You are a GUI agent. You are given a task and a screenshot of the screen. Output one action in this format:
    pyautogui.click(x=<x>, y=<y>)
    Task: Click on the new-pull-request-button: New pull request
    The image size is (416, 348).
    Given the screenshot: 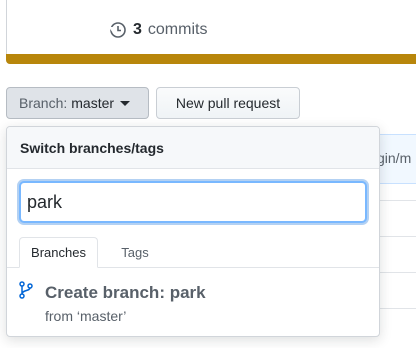 What is the action you would take?
    pyautogui.click(x=228, y=103)
    